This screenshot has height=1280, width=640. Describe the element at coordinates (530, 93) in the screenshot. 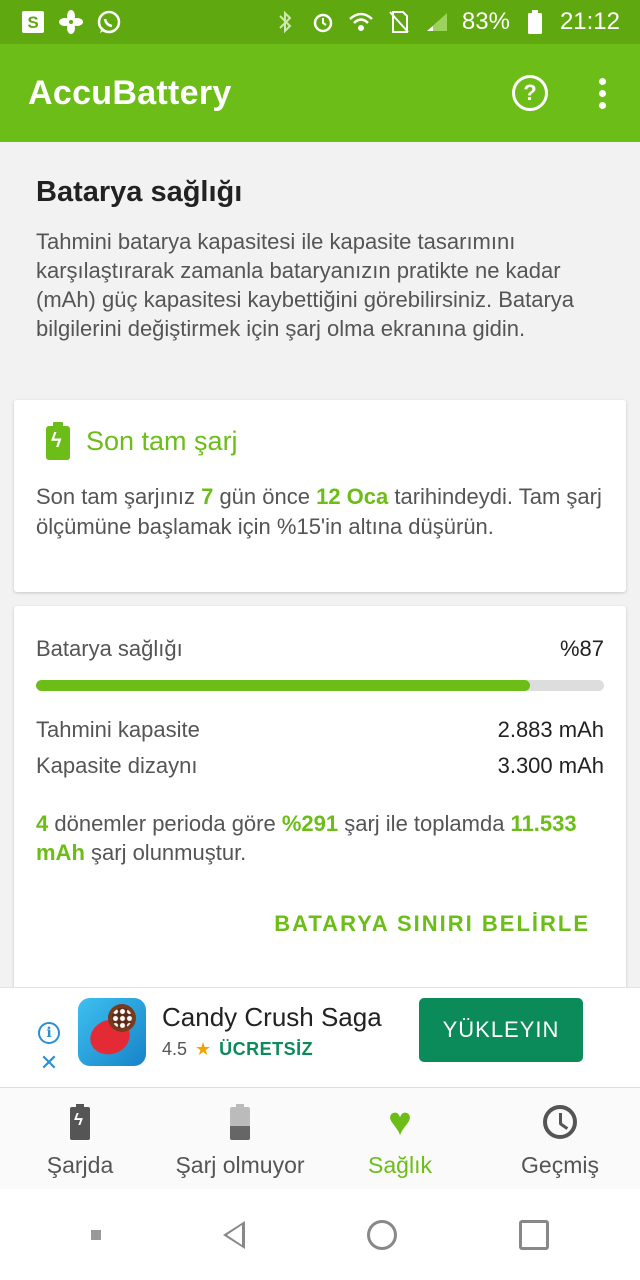

I see `help-icon: ?` at that location.